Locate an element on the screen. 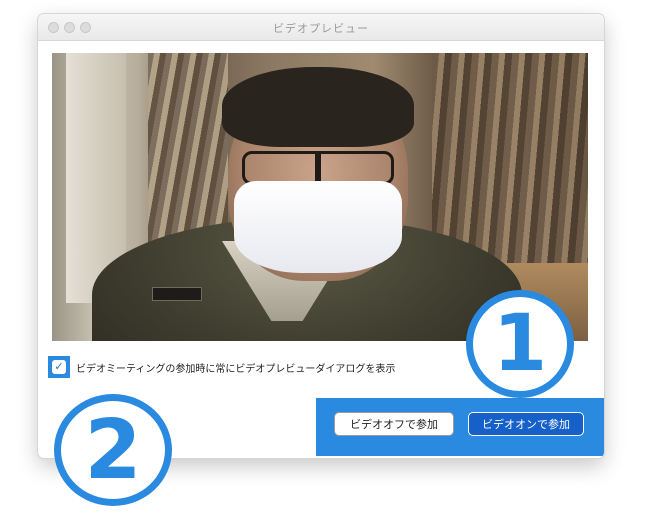 This screenshot has width=650, height=514. checkbox-highlight: ✓ is located at coordinates (59, 367).